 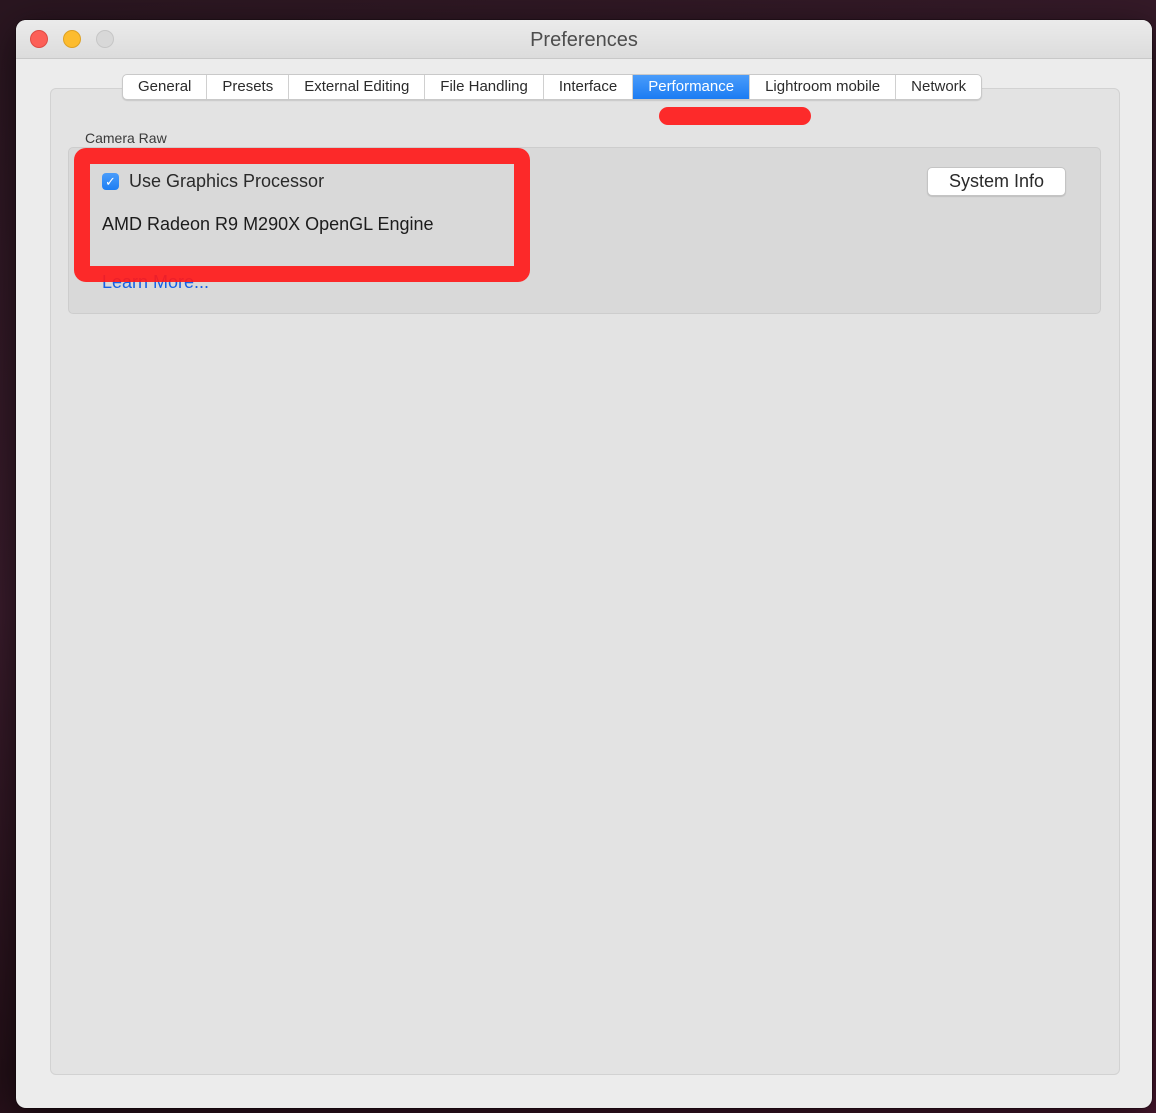 I want to click on tab-general: General, so click(x=165, y=87).